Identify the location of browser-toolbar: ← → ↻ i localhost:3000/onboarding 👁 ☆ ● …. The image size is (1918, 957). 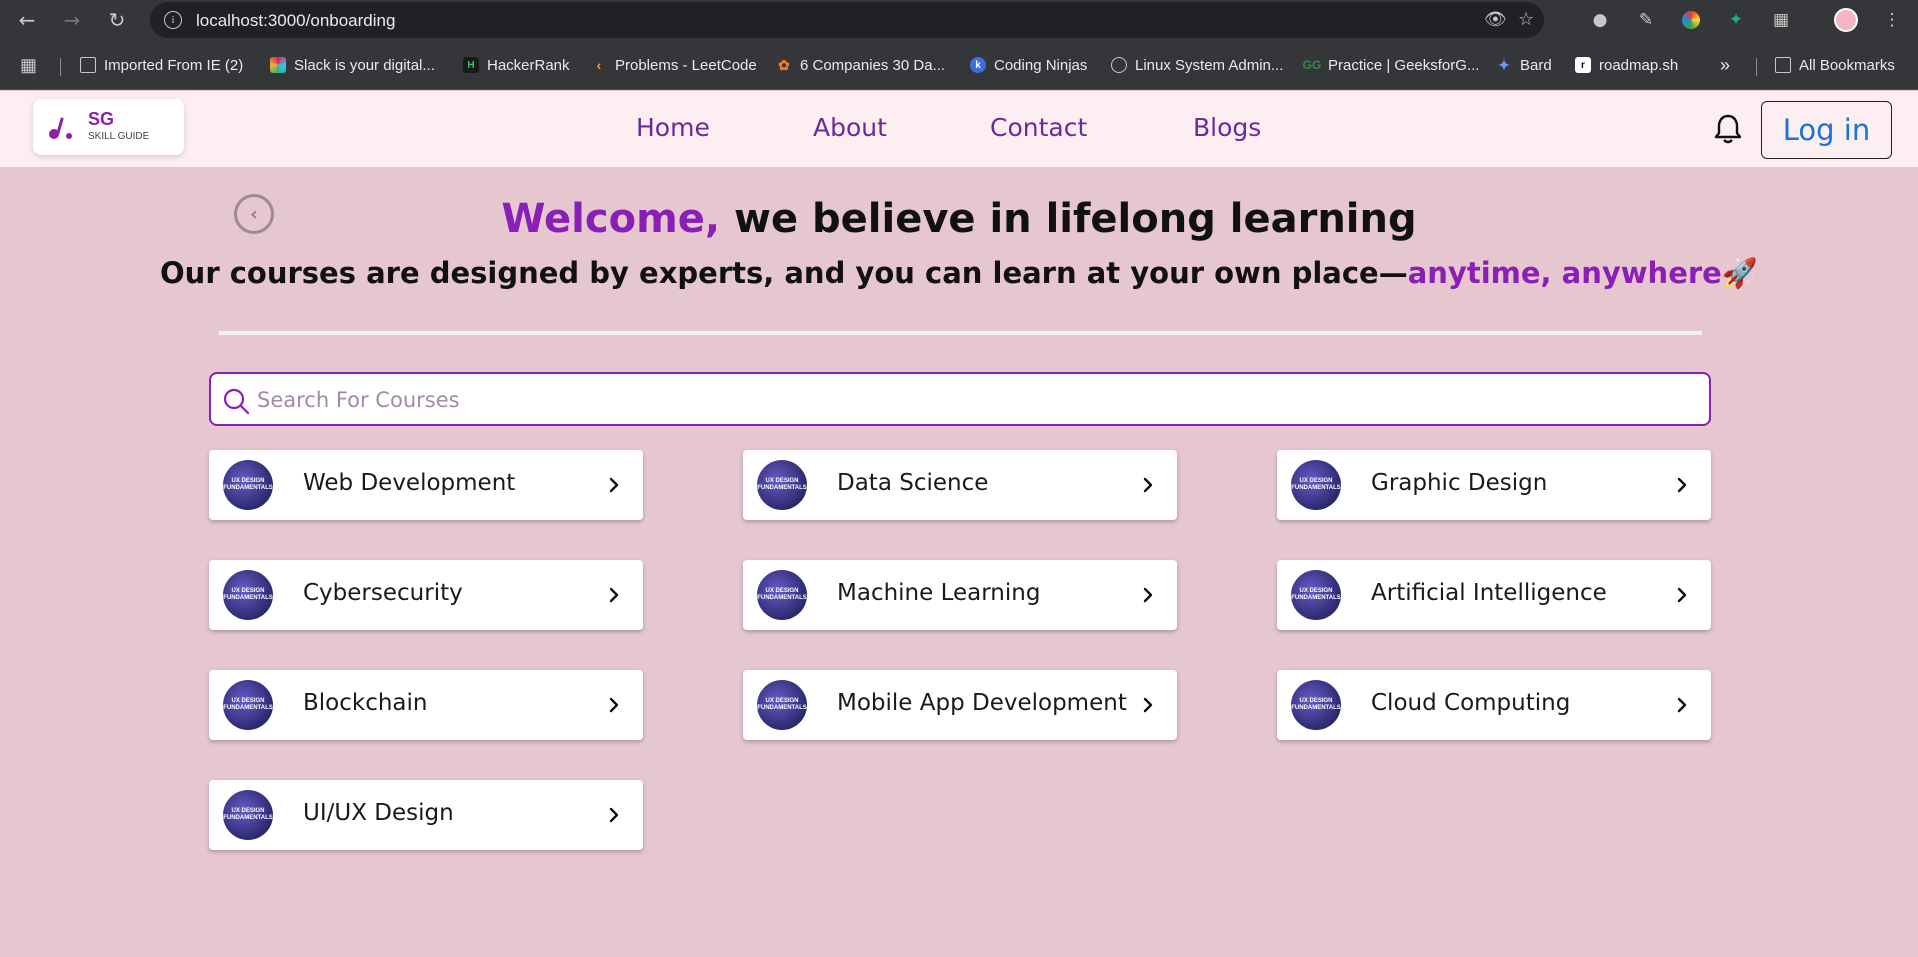
(959, 20).